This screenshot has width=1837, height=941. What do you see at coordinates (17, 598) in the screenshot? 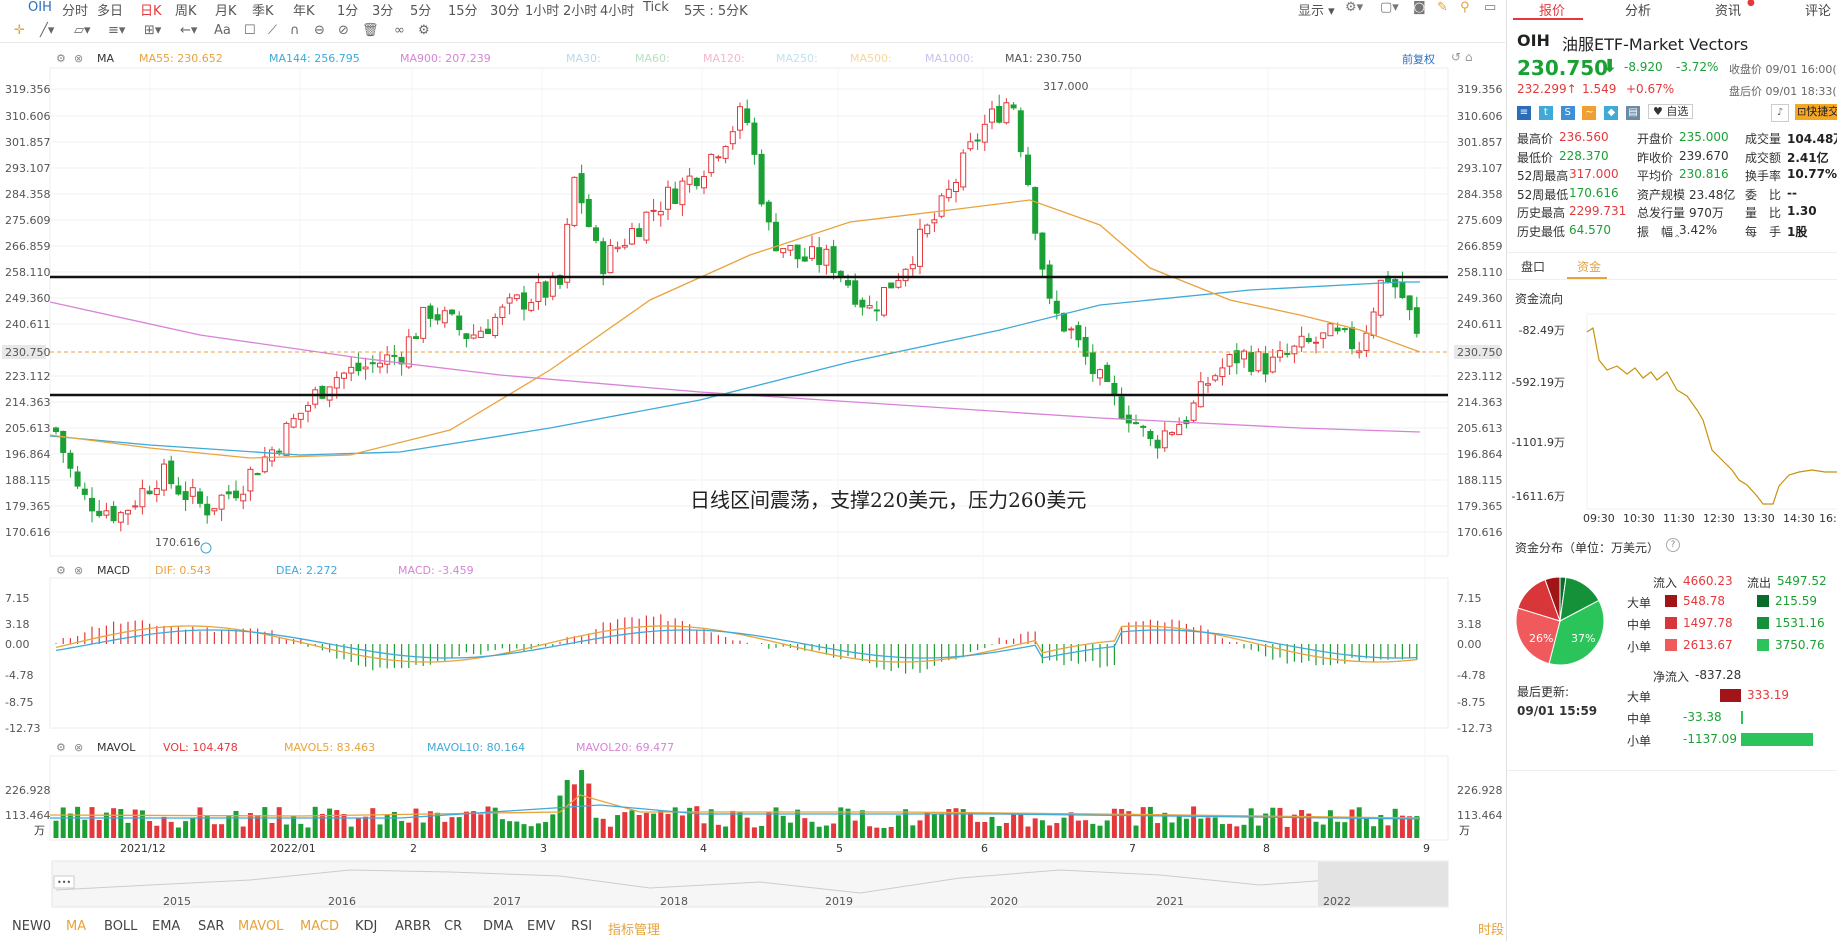
I see `macd-tick-left-0: 7.15` at bounding box center [17, 598].